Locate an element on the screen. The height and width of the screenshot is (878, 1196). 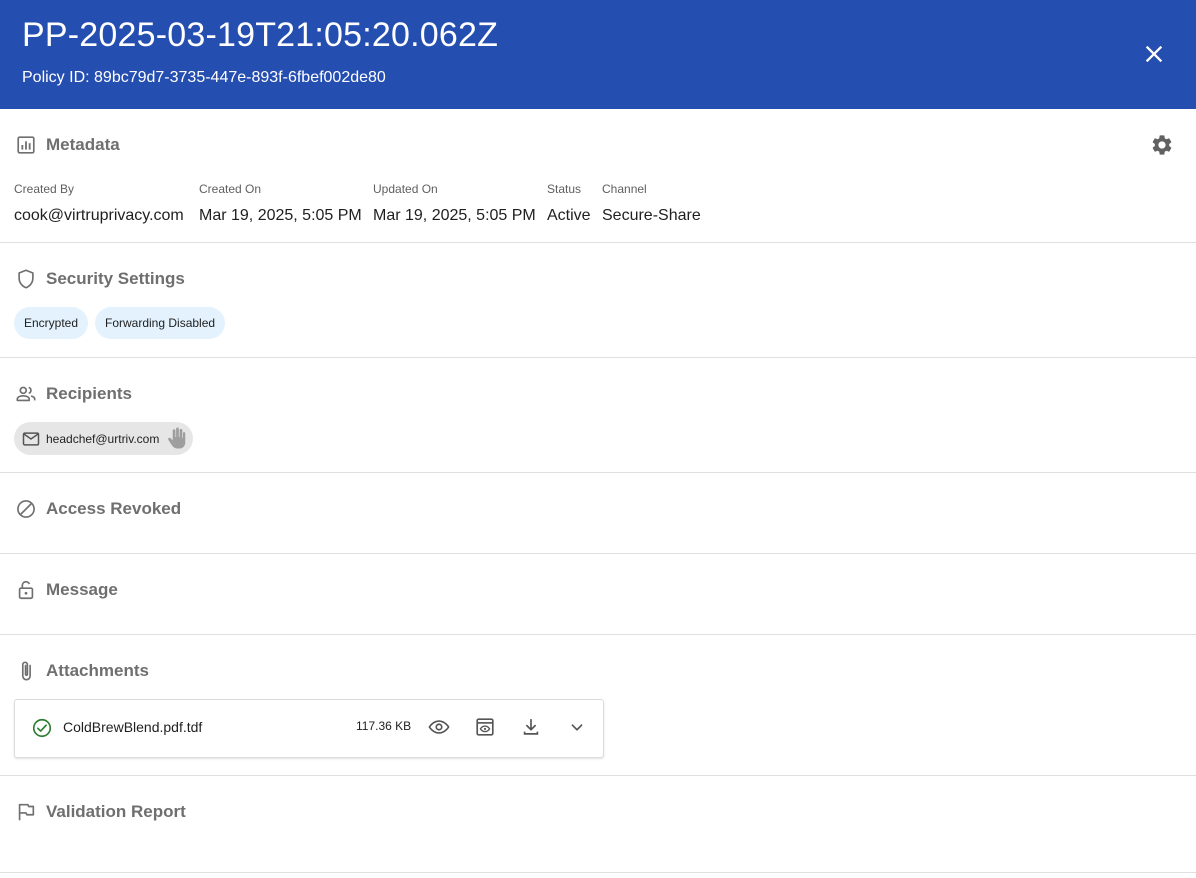
validation-heading: Validation Report is located at coordinates (100, 812).